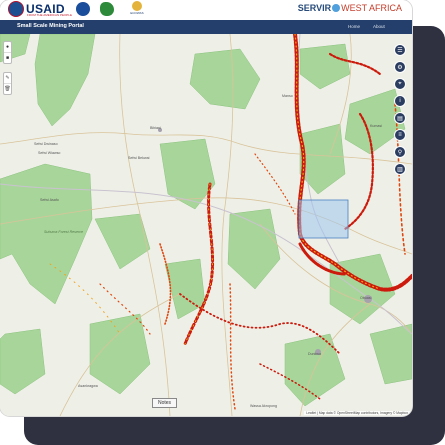 The height and width of the screenshot is (445, 445). I want to click on partner-logo-icon, so click(137, 6).